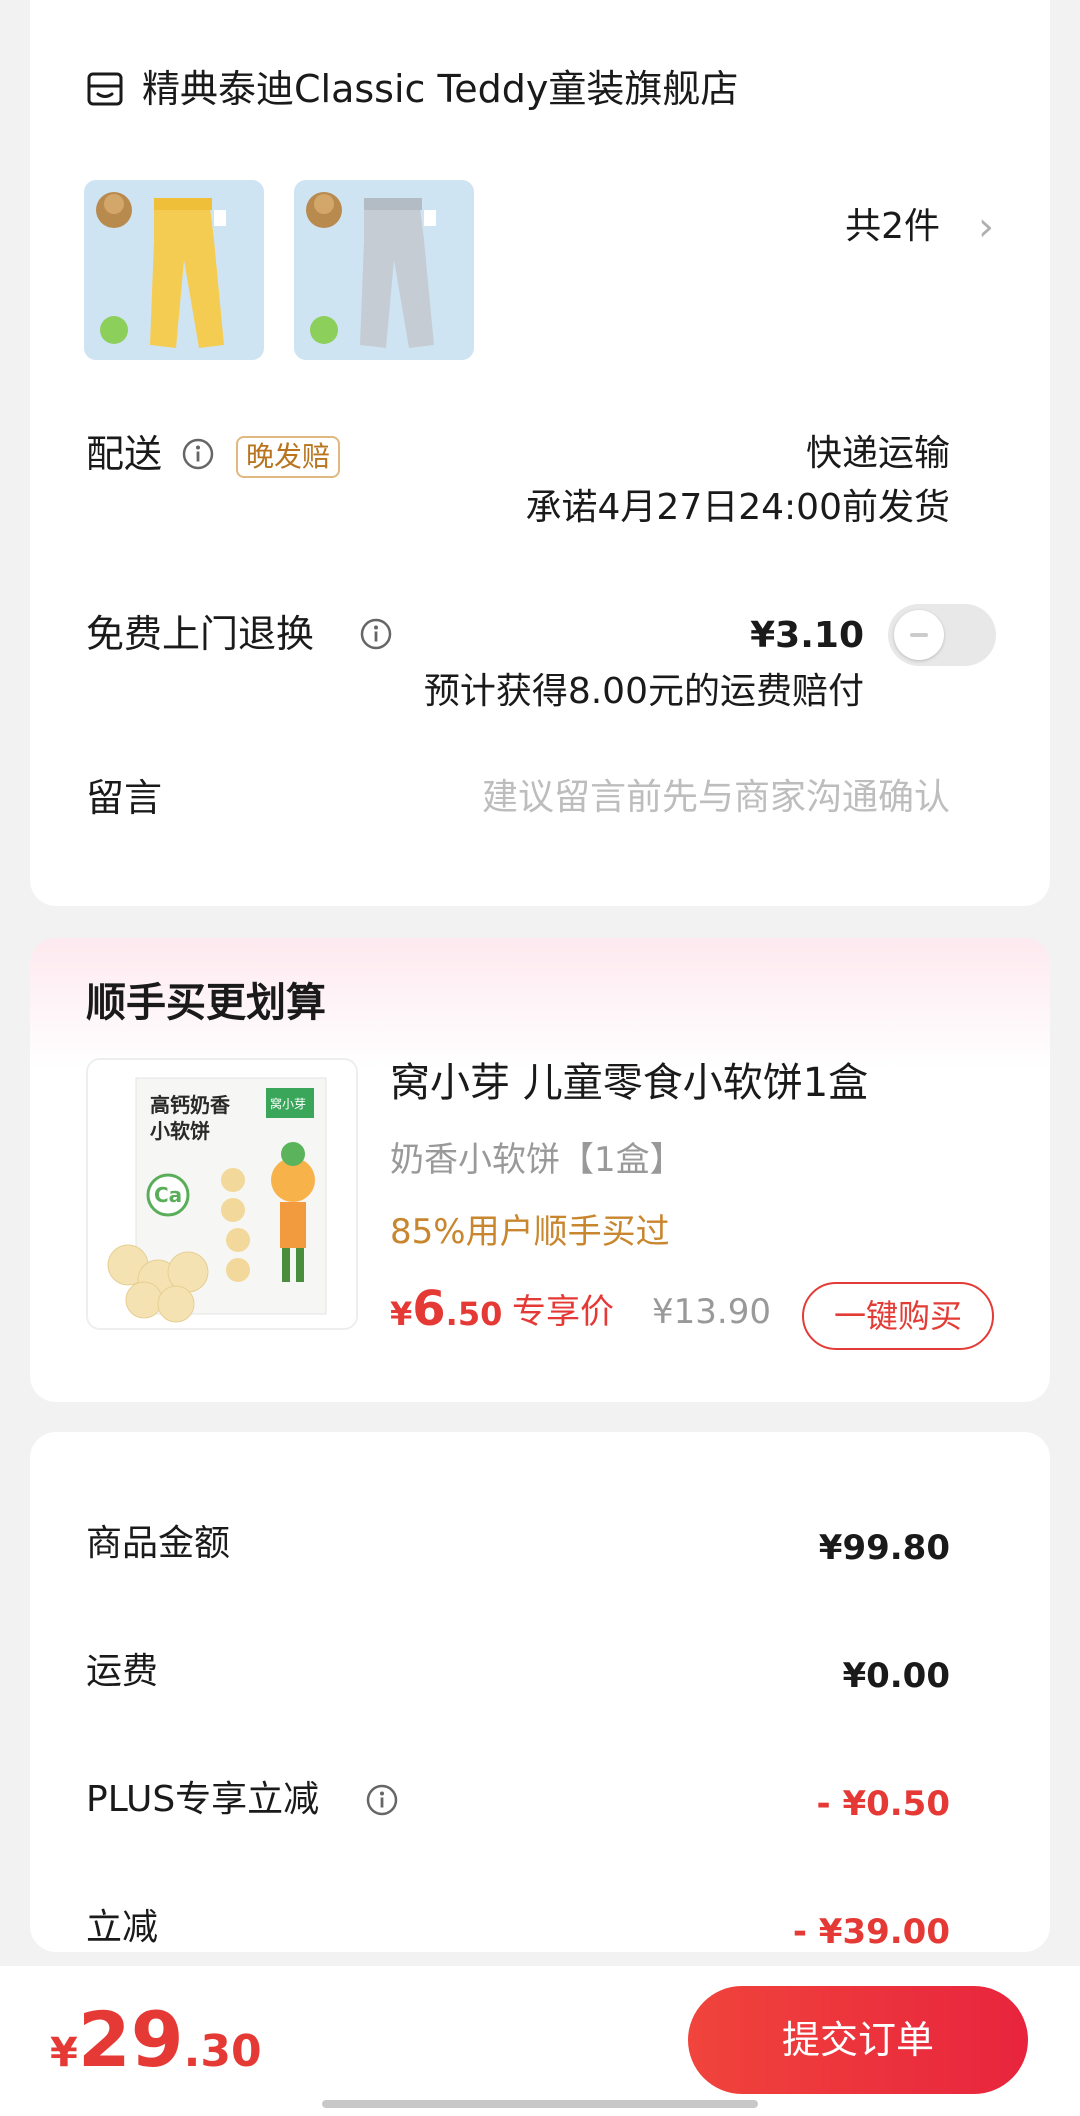 This screenshot has height=2116, width=1080. Describe the element at coordinates (222, 1194) in the screenshot. I see `upsell-product-image: 高钙奶香 小软饼 窝小芽 Ca` at that location.